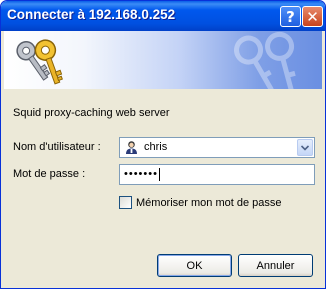 The width and height of the screenshot is (326, 289). What do you see at coordinates (312, 16) in the screenshot?
I see `close-button: ✕` at bounding box center [312, 16].